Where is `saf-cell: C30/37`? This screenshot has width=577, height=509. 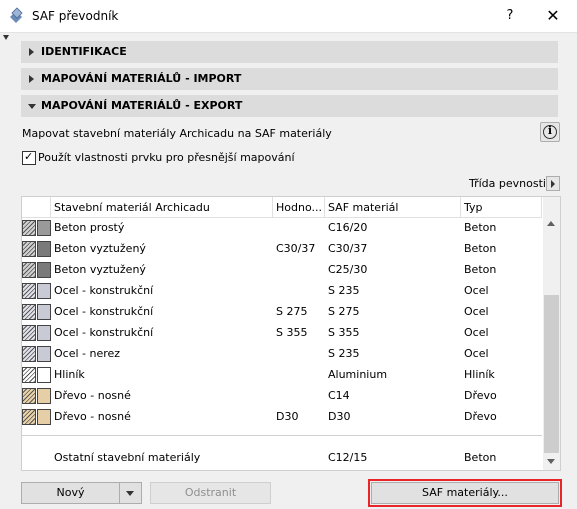
saf-cell: C30/37 is located at coordinates (348, 248).